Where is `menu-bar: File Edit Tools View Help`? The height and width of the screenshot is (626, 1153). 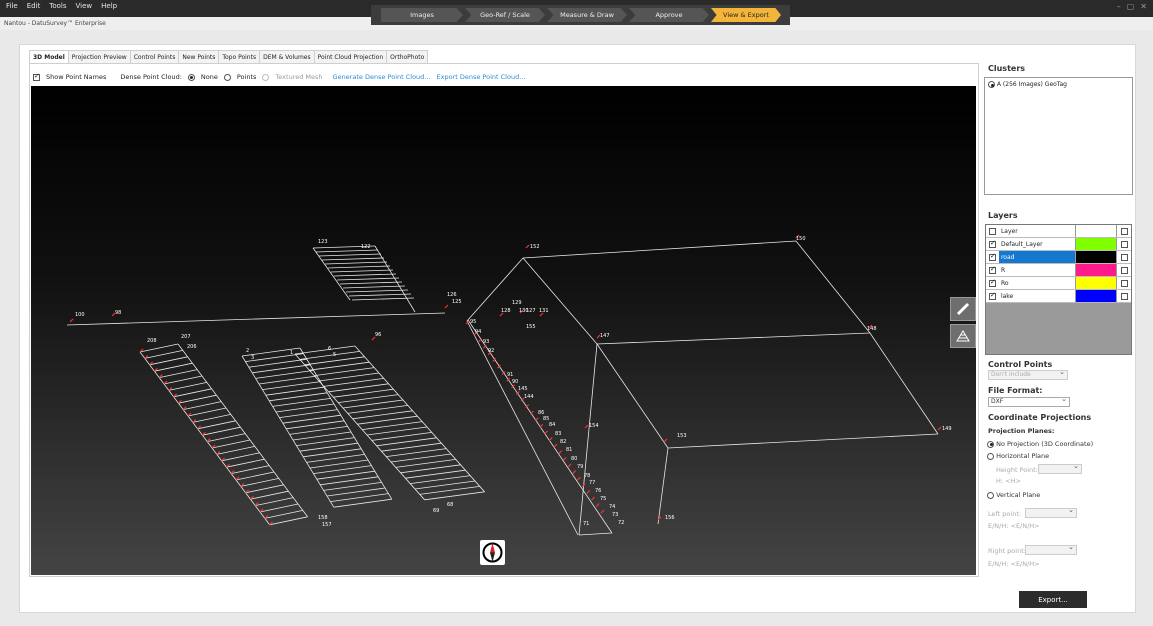
menu-bar: File Edit Tools View Help is located at coordinates (61, 6).